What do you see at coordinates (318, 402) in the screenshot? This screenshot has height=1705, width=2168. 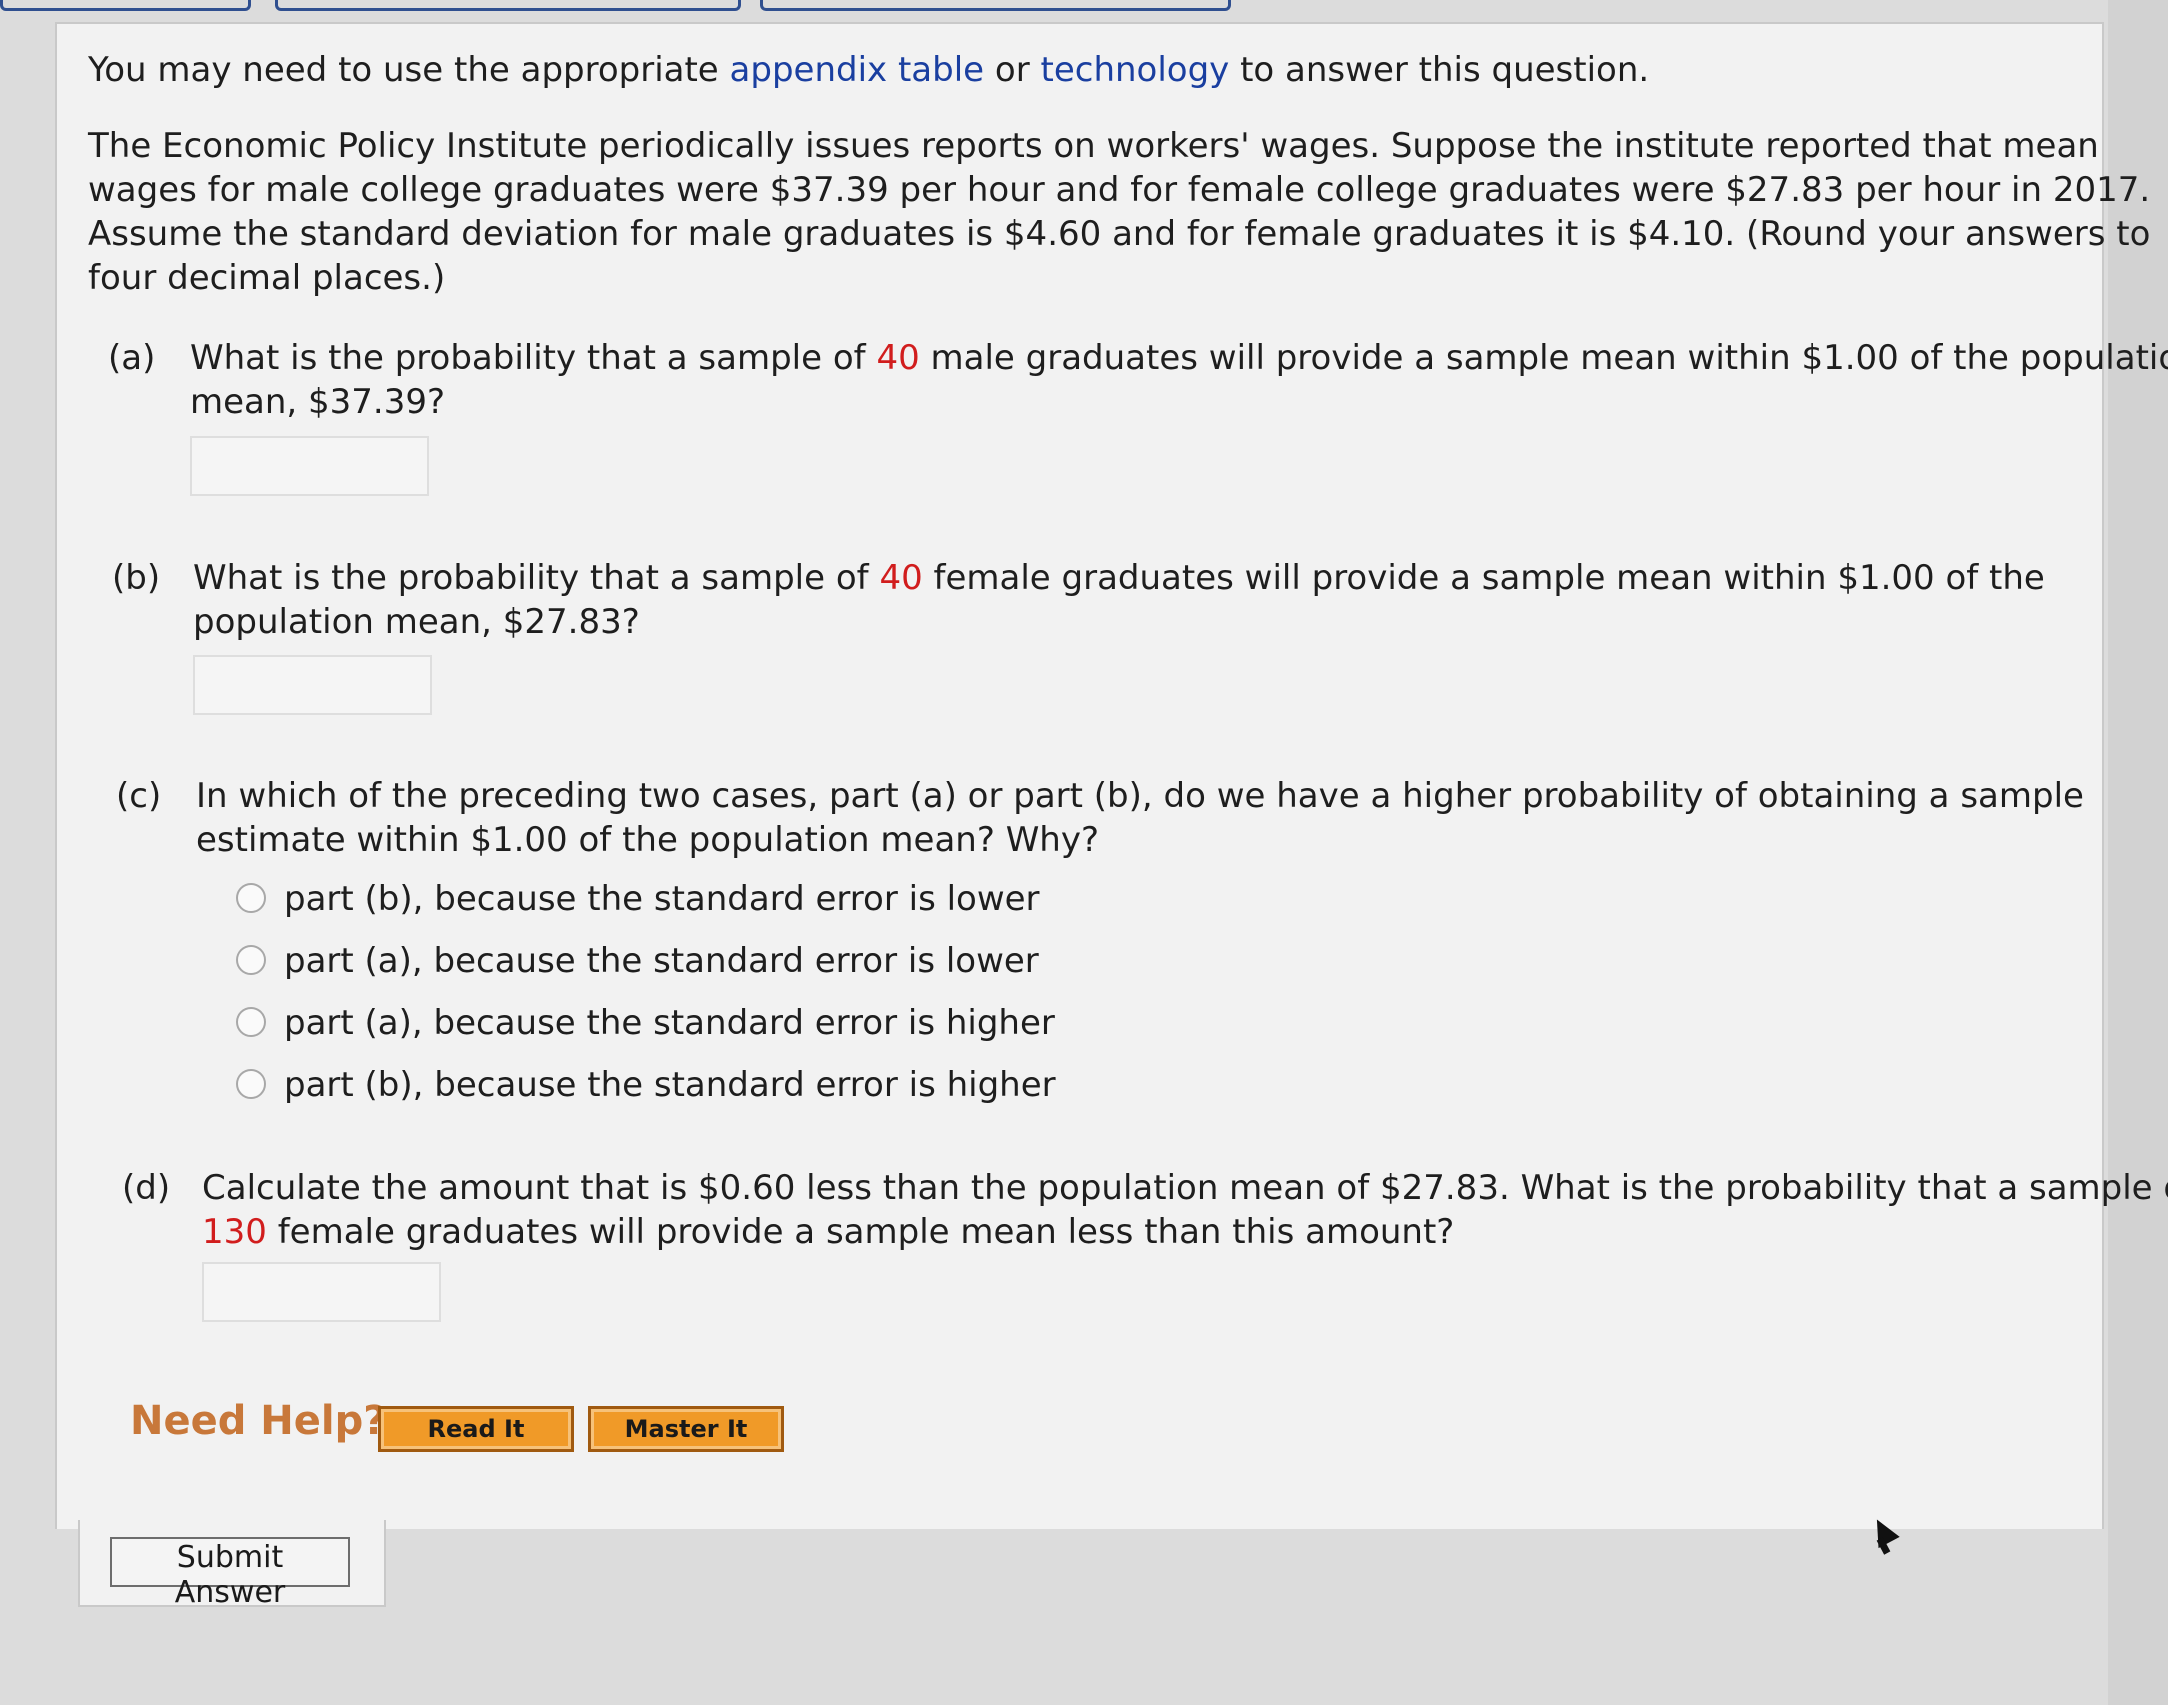 I see `part-a-question-line-2: mean, $37.39?` at bounding box center [318, 402].